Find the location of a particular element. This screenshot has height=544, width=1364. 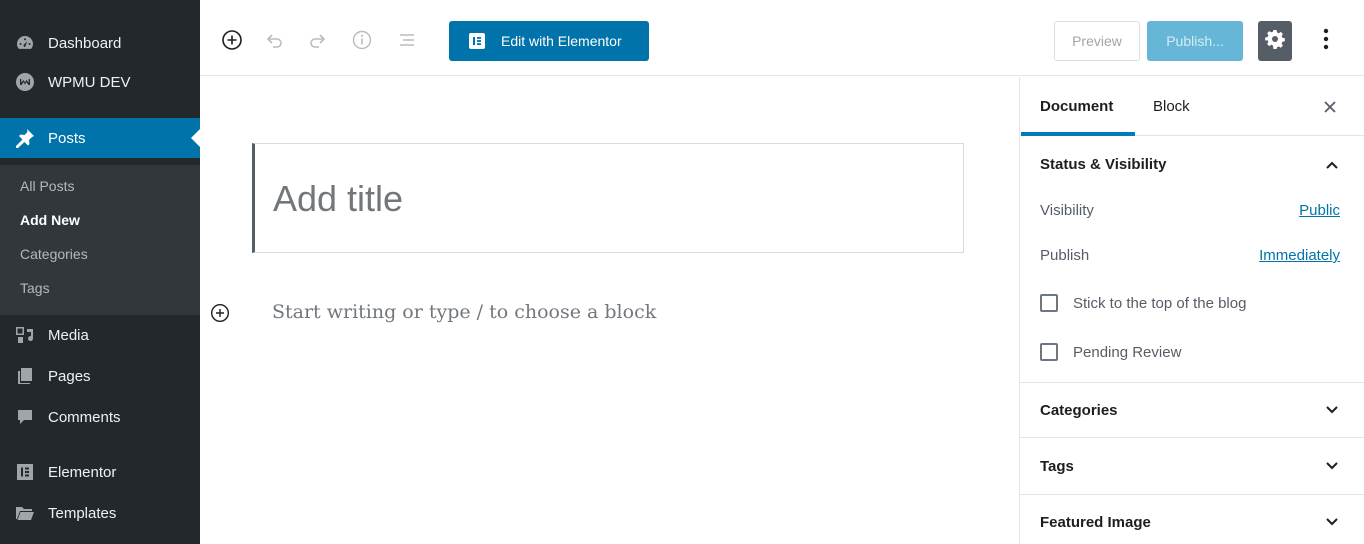

publish-date-link: Immediately is located at coordinates (1299, 255).